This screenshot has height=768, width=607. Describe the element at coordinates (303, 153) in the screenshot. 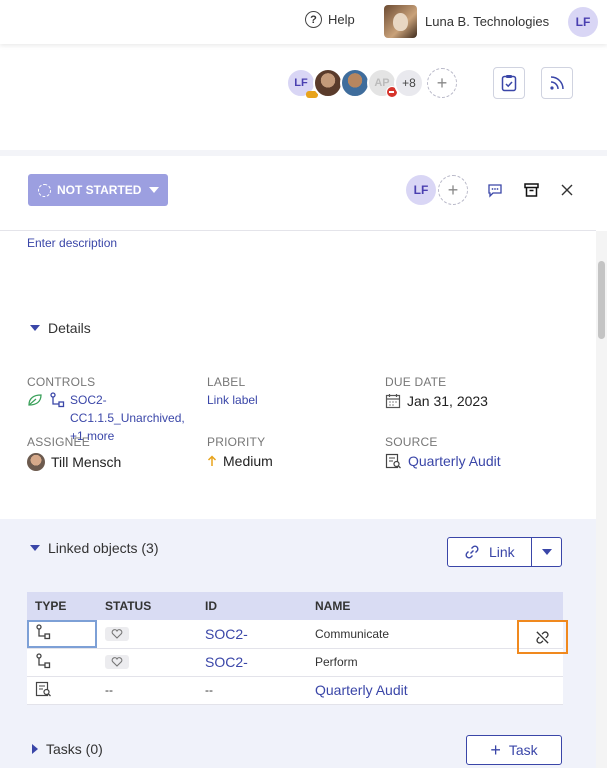

I see `section-separator` at that location.